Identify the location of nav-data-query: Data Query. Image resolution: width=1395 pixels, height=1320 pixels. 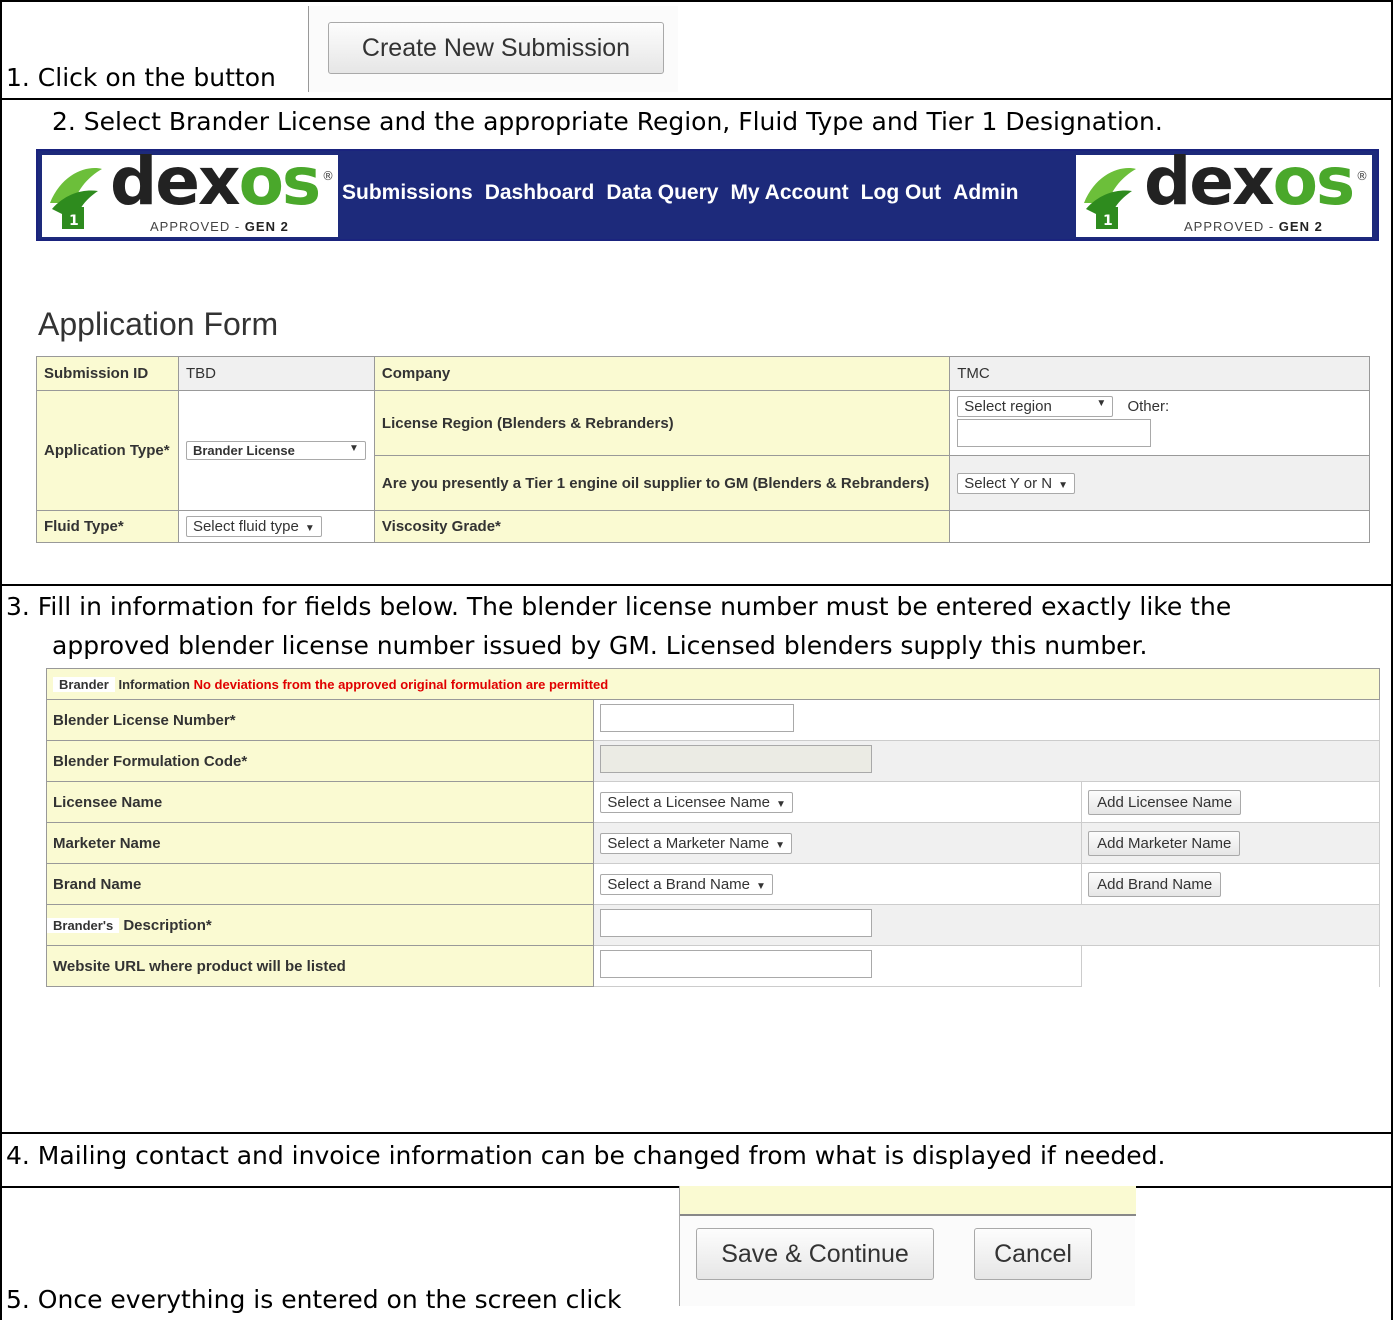
(662, 193).